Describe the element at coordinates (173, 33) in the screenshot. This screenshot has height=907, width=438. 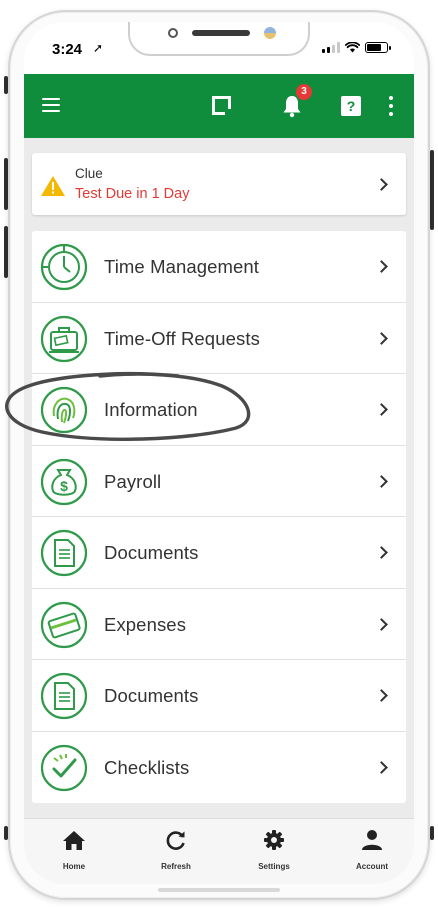
I see `camera-icon` at that location.